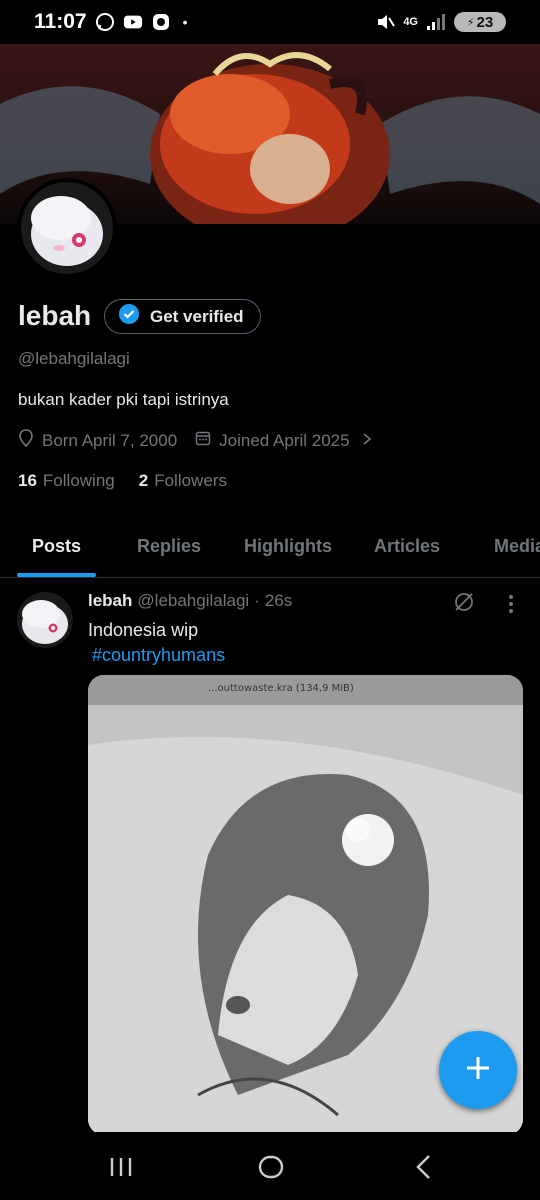 The width and height of the screenshot is (540, 1200). What do you see at coordinates (67, 228) in the screenshot?
I see `profile-avatar` at bounding box center [67, 228].